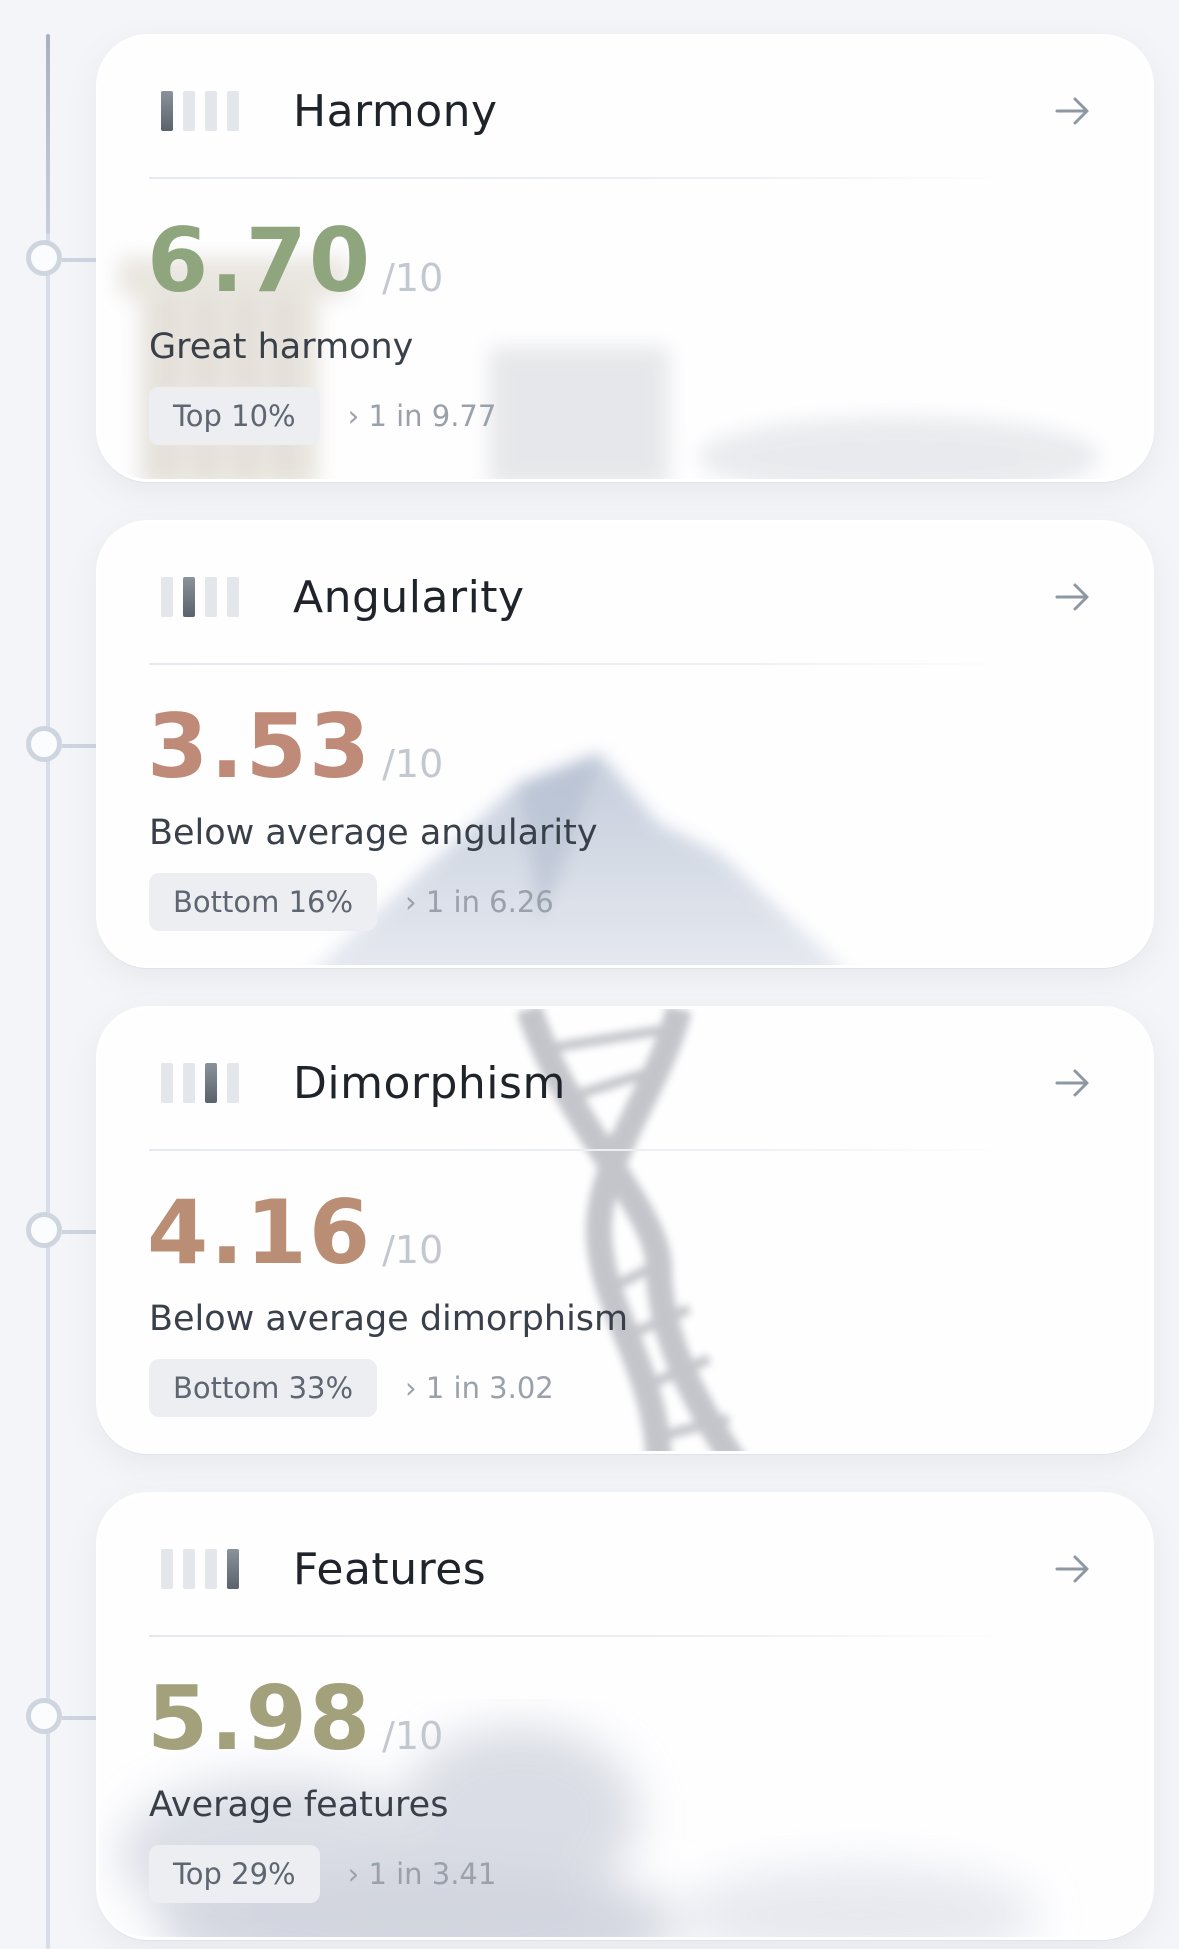  I want to click on percentile-badge: Bottom 33%, so click(263, 1388).